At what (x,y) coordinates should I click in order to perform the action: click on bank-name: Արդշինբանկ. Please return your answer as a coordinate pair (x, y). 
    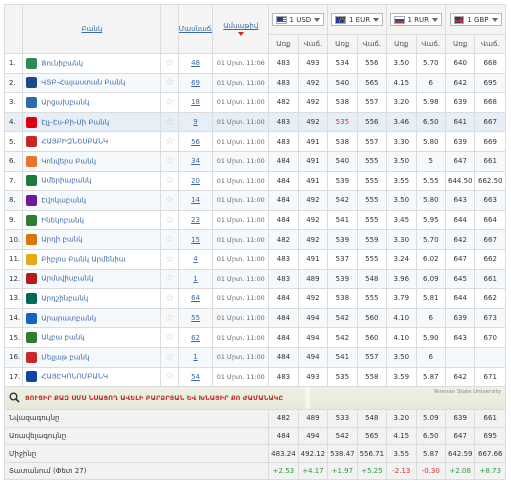
    Looking at the image, I should click on (64, 298).